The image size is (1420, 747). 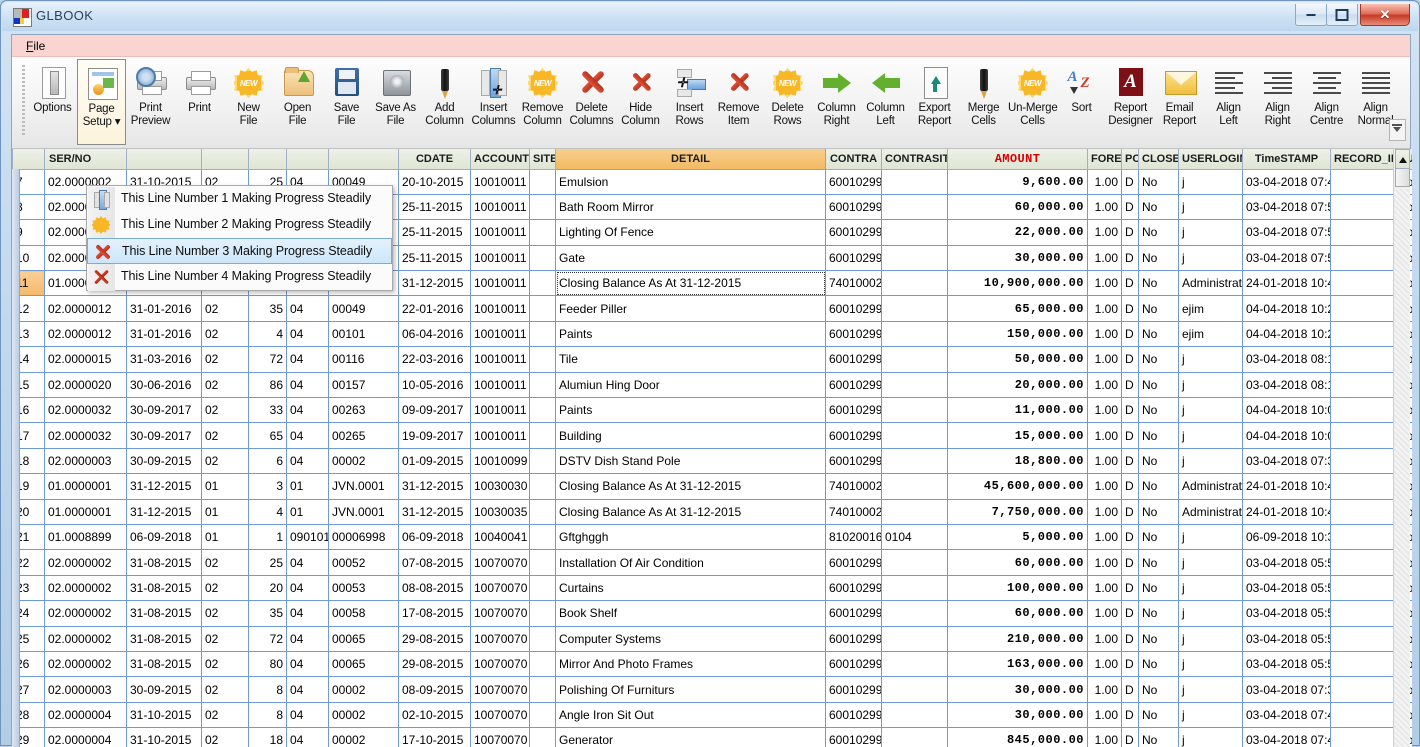 I want to click on cell-date: 30-09-2017, so click(x=164, y=410).